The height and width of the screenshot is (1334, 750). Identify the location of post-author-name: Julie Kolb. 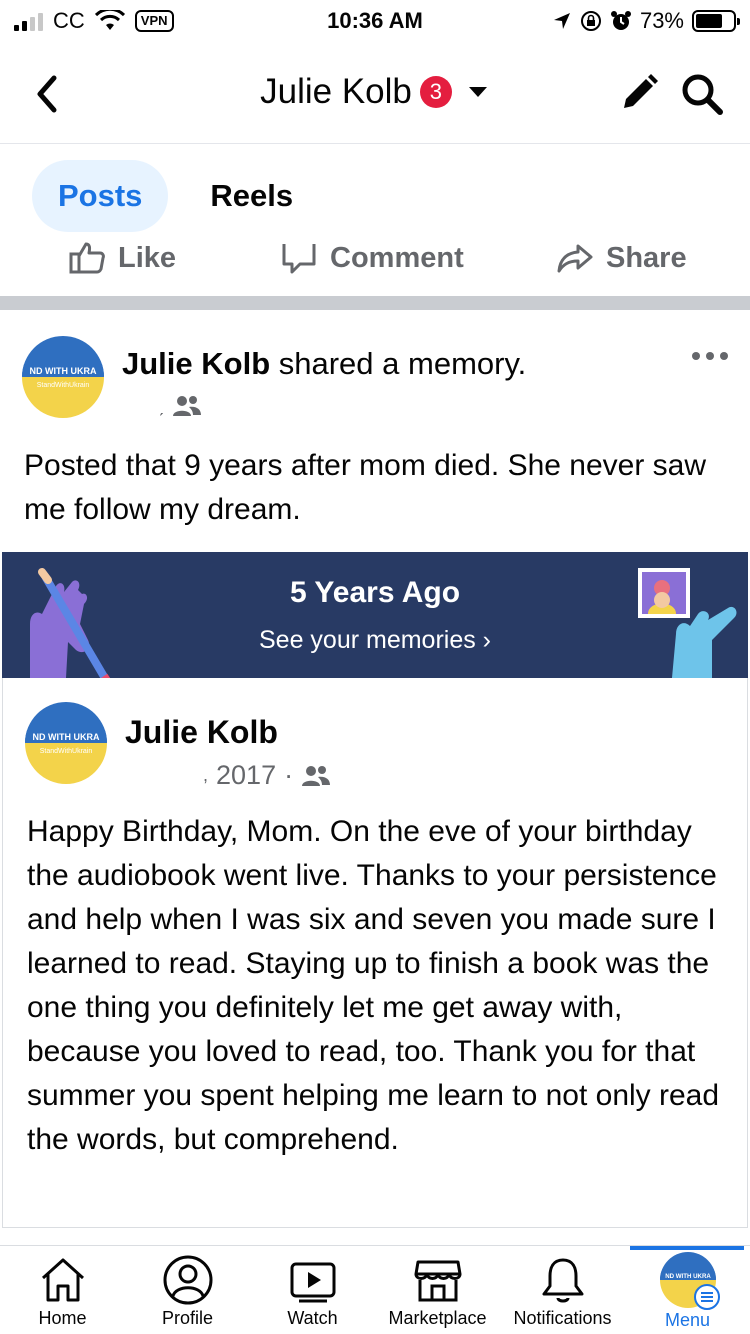
(196, 363).